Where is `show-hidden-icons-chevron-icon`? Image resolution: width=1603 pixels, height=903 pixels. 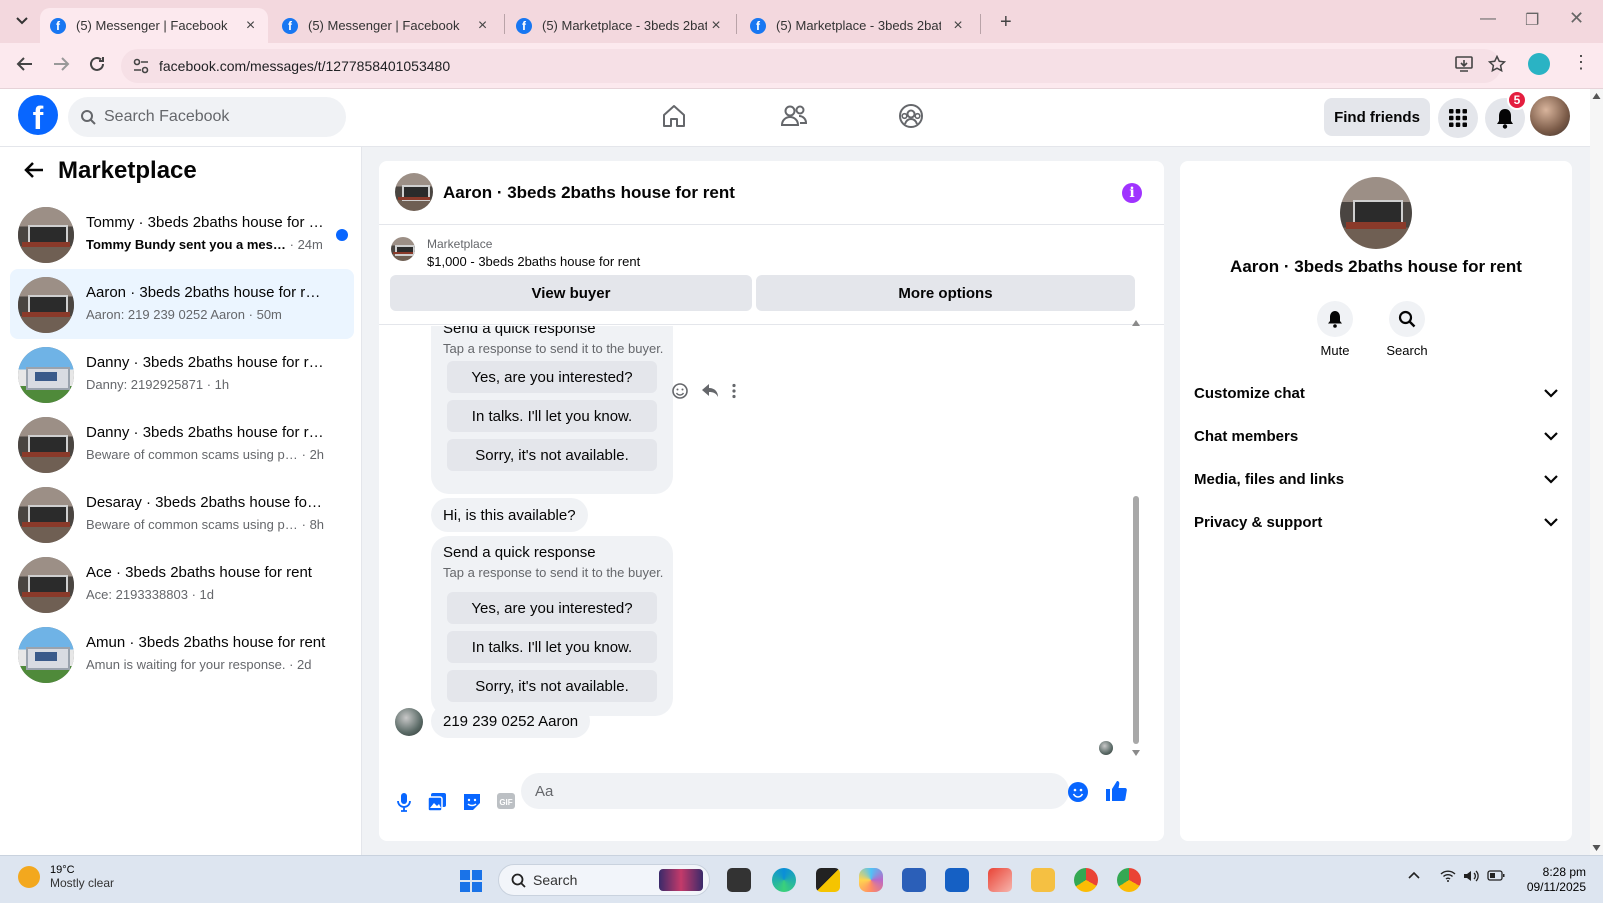 show-hidden-icons-chevron-icon is located at coordinates (1414, 875).